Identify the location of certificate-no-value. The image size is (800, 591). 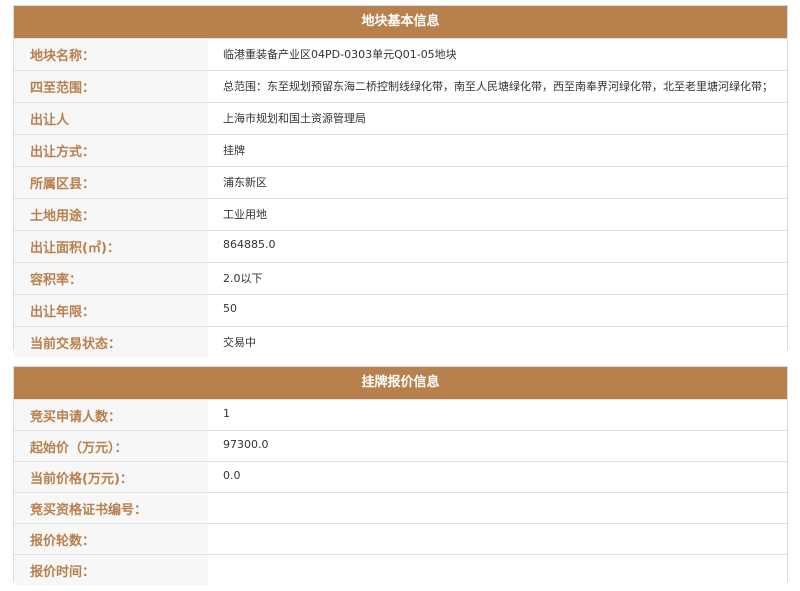
(497, 508).